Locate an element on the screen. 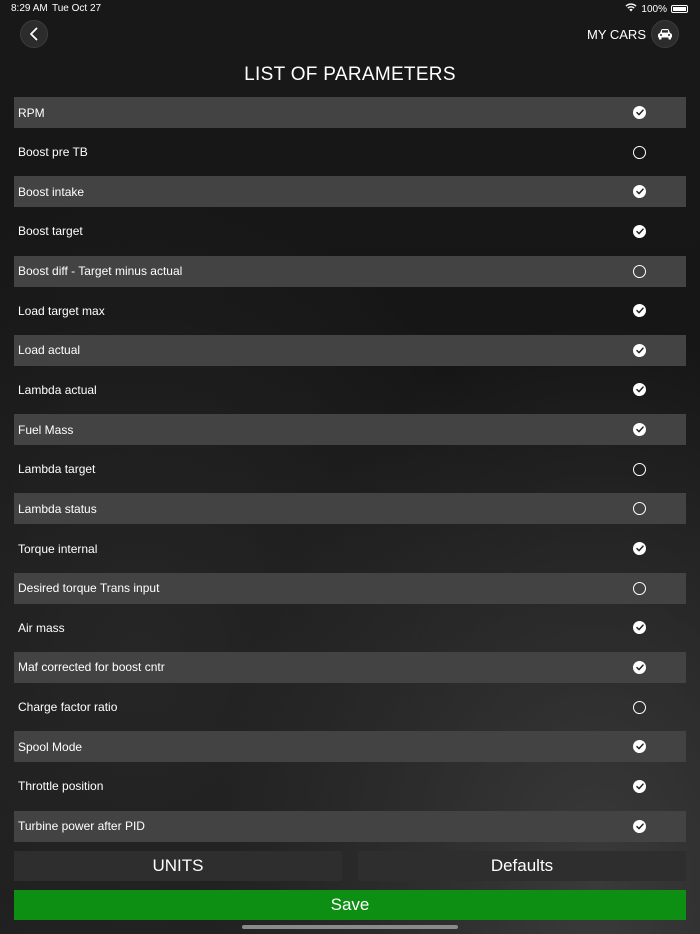 Image resolution: width=700 pixels, height=934 pixels. parameter-label: Lambda target is located at coordinates (57, 469).